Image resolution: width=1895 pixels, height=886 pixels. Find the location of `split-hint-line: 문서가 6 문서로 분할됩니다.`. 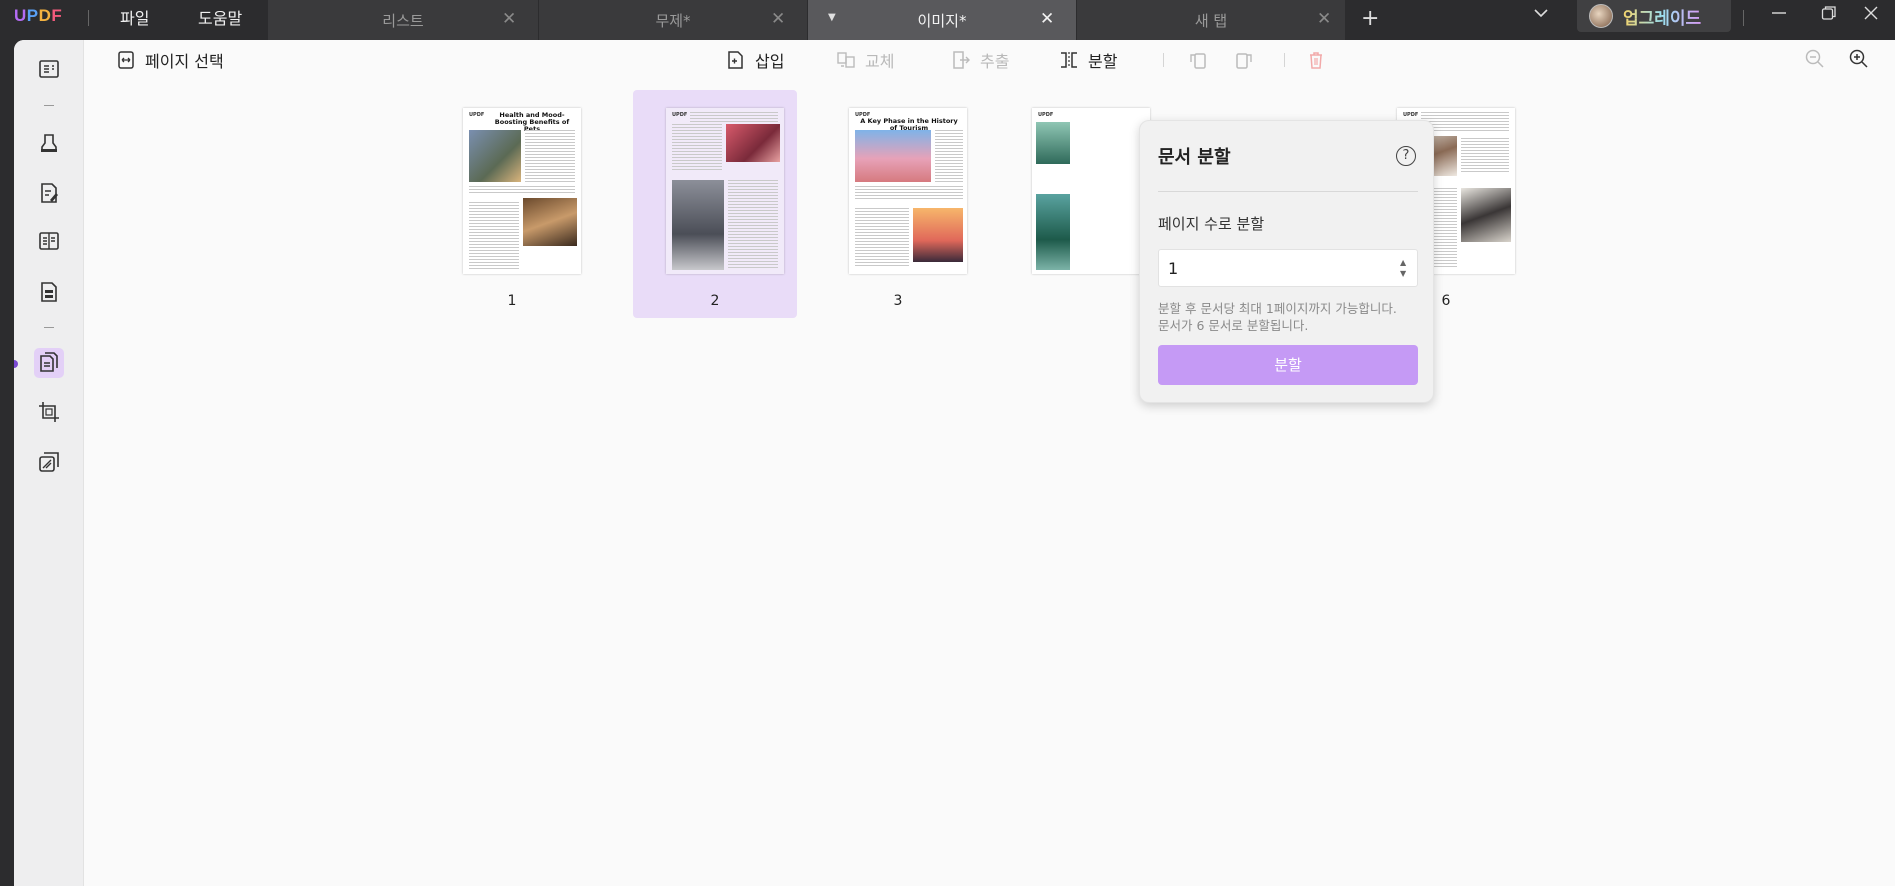

split-hint-line: 문서가 6 문서로 분할됩니다. is located at coordinates (1233, 325).